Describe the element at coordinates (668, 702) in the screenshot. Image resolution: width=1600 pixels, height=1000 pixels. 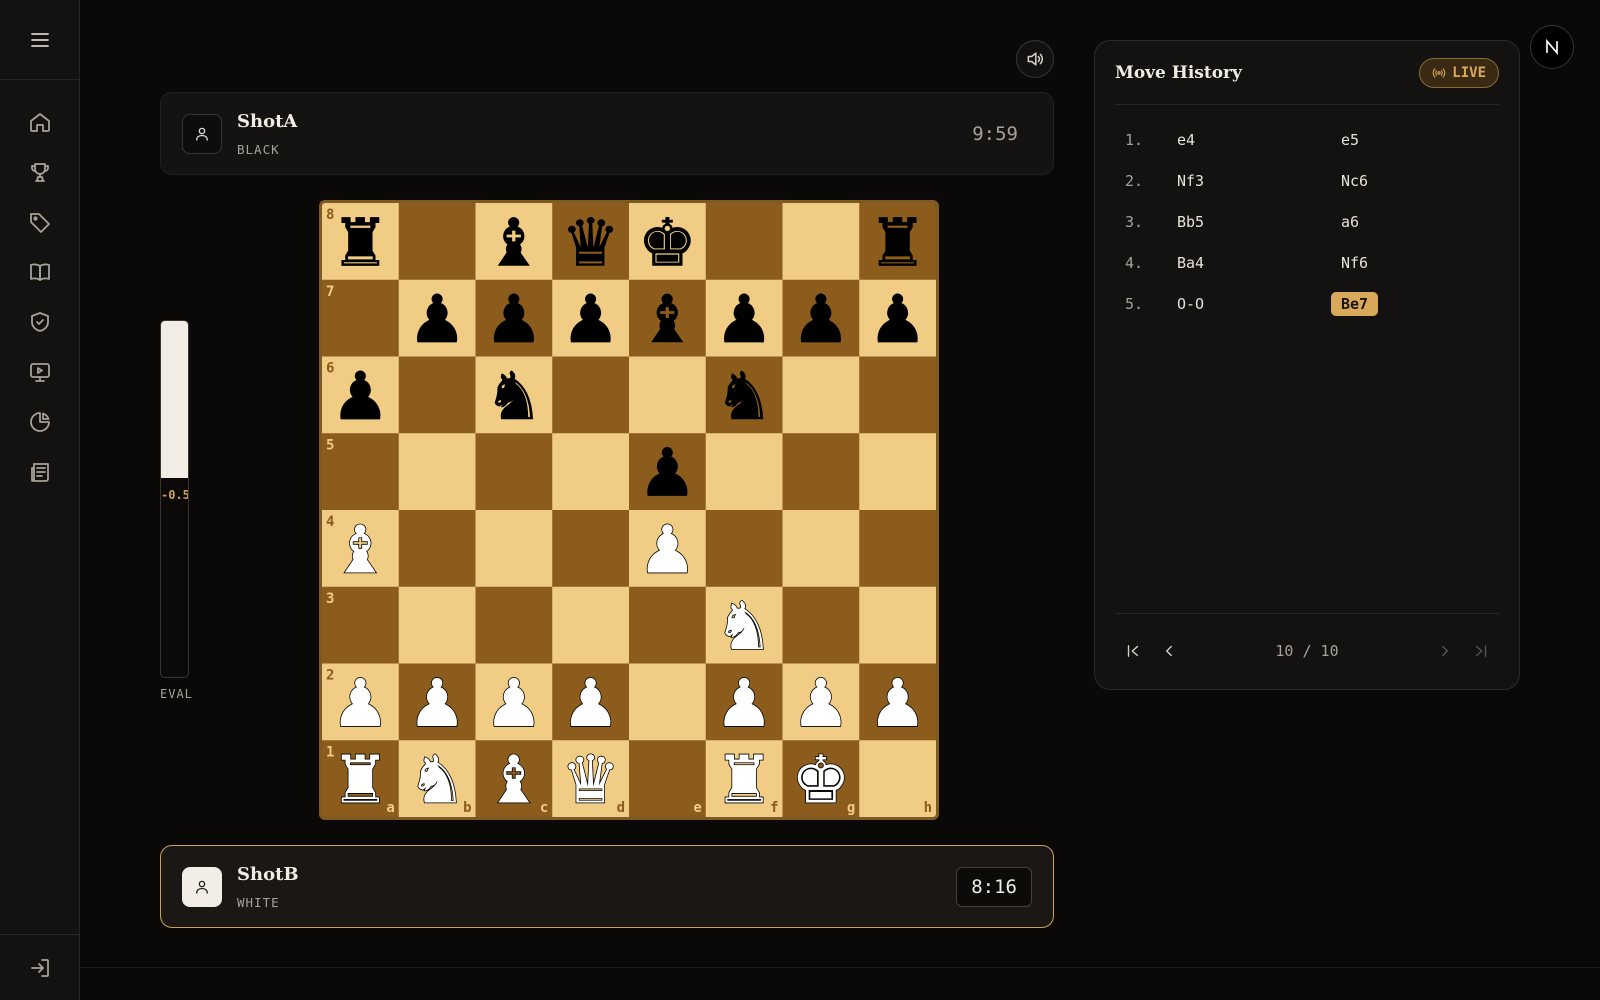
I see `square-e2` at that location.